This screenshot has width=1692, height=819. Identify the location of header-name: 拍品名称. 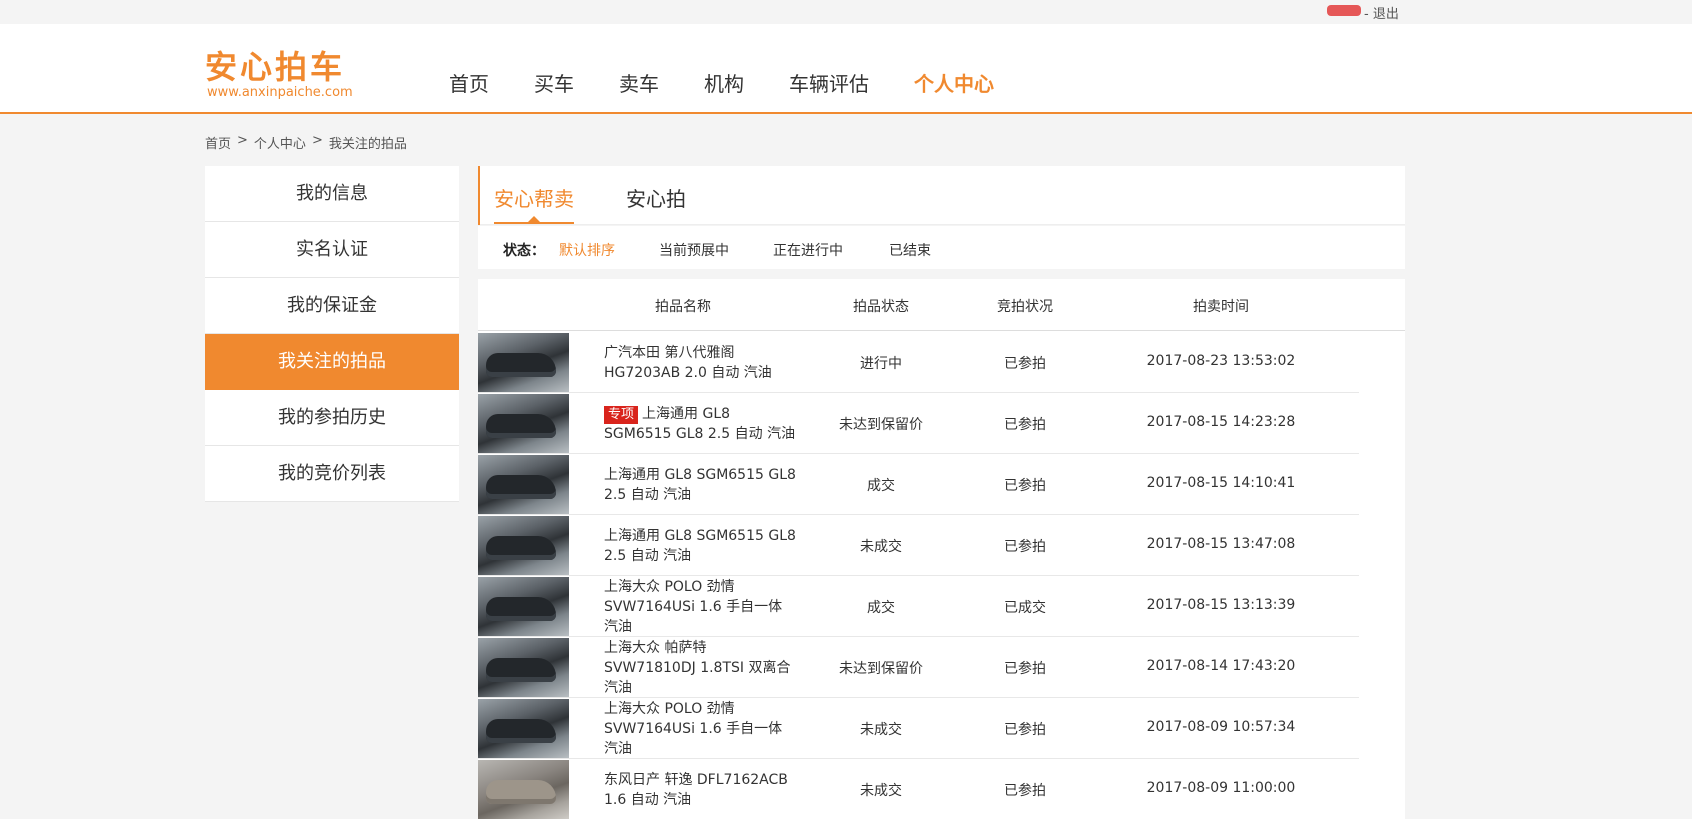
(683, 307).